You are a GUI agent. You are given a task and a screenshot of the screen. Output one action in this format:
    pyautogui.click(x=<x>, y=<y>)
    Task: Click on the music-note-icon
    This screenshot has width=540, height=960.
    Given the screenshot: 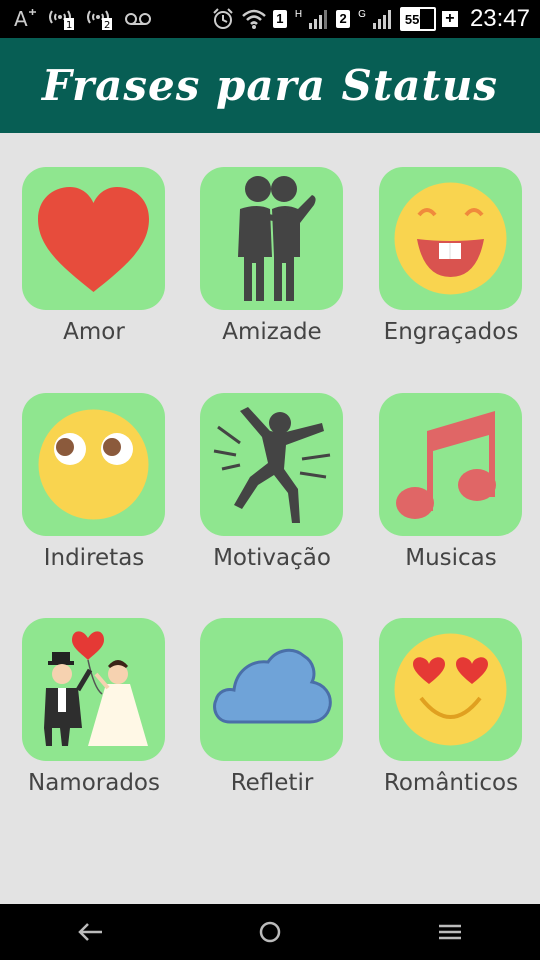 What is the action you would take?
    pyautogui.click(x=446, y=465)
    